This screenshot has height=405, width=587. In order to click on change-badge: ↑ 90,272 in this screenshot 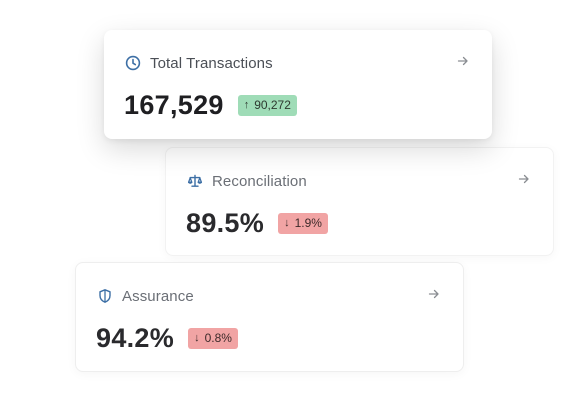, I will do `click(267, 105)`.